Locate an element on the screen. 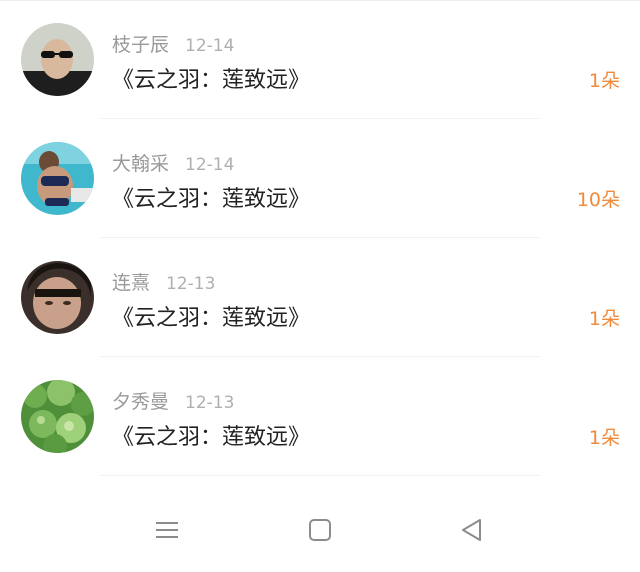  system-navigation-bar is located at coordinates (320, 534).